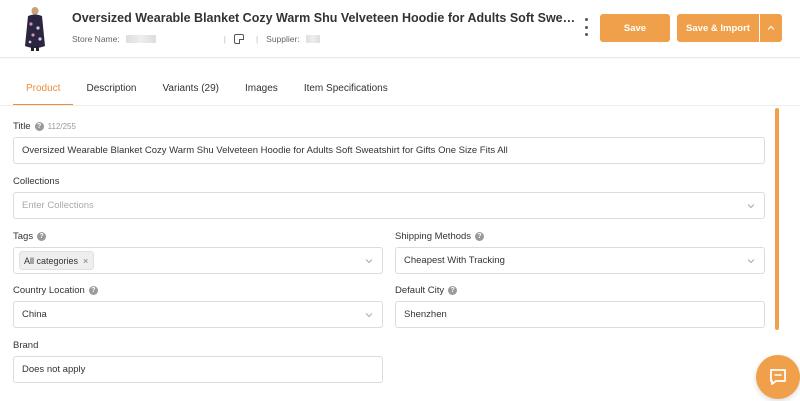  Describe the element at coordinates (51, 260) in the screenshot. I see `tag-chip-label: All categories` at that location.